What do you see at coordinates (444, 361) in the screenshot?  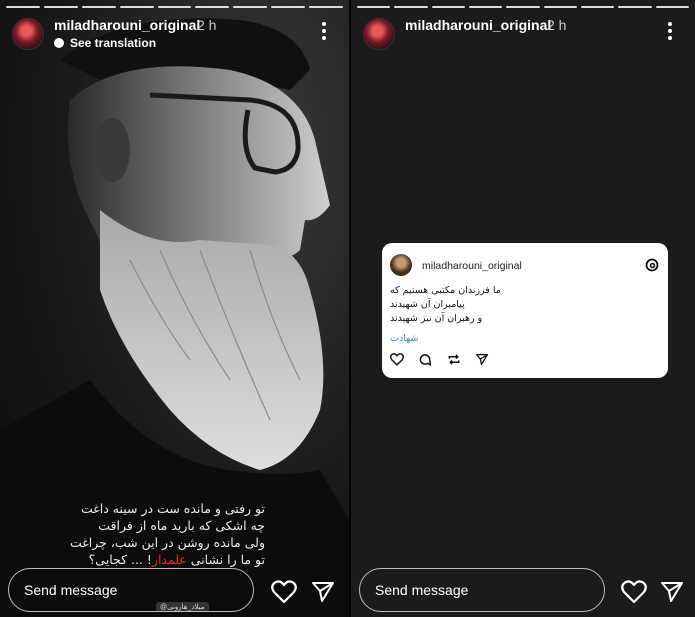 I see `threads-actions` at bounding box center [444, 361].